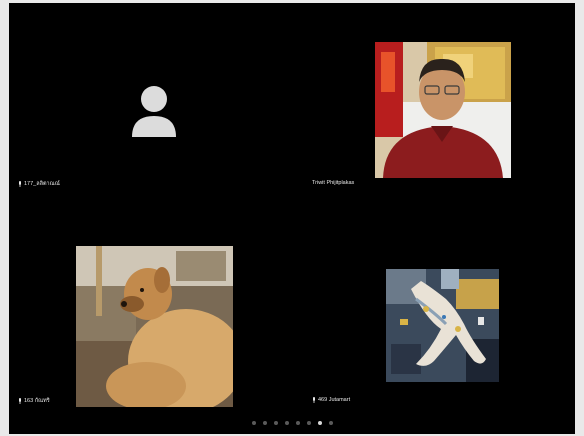 This screenshot has width=584, height=436. I want to click on participant-name-label: 177_ลลิตาณณ์, so click(39, 184).